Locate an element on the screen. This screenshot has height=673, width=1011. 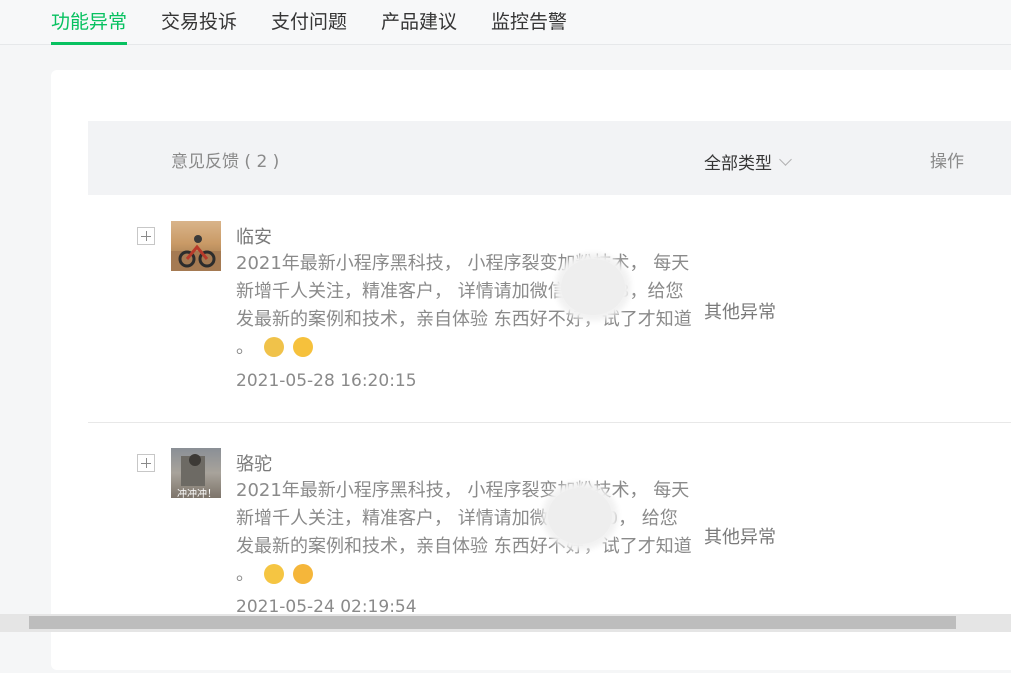
tab-transaction-complaint: 交易投诉 is located at coordinates (199, 26).